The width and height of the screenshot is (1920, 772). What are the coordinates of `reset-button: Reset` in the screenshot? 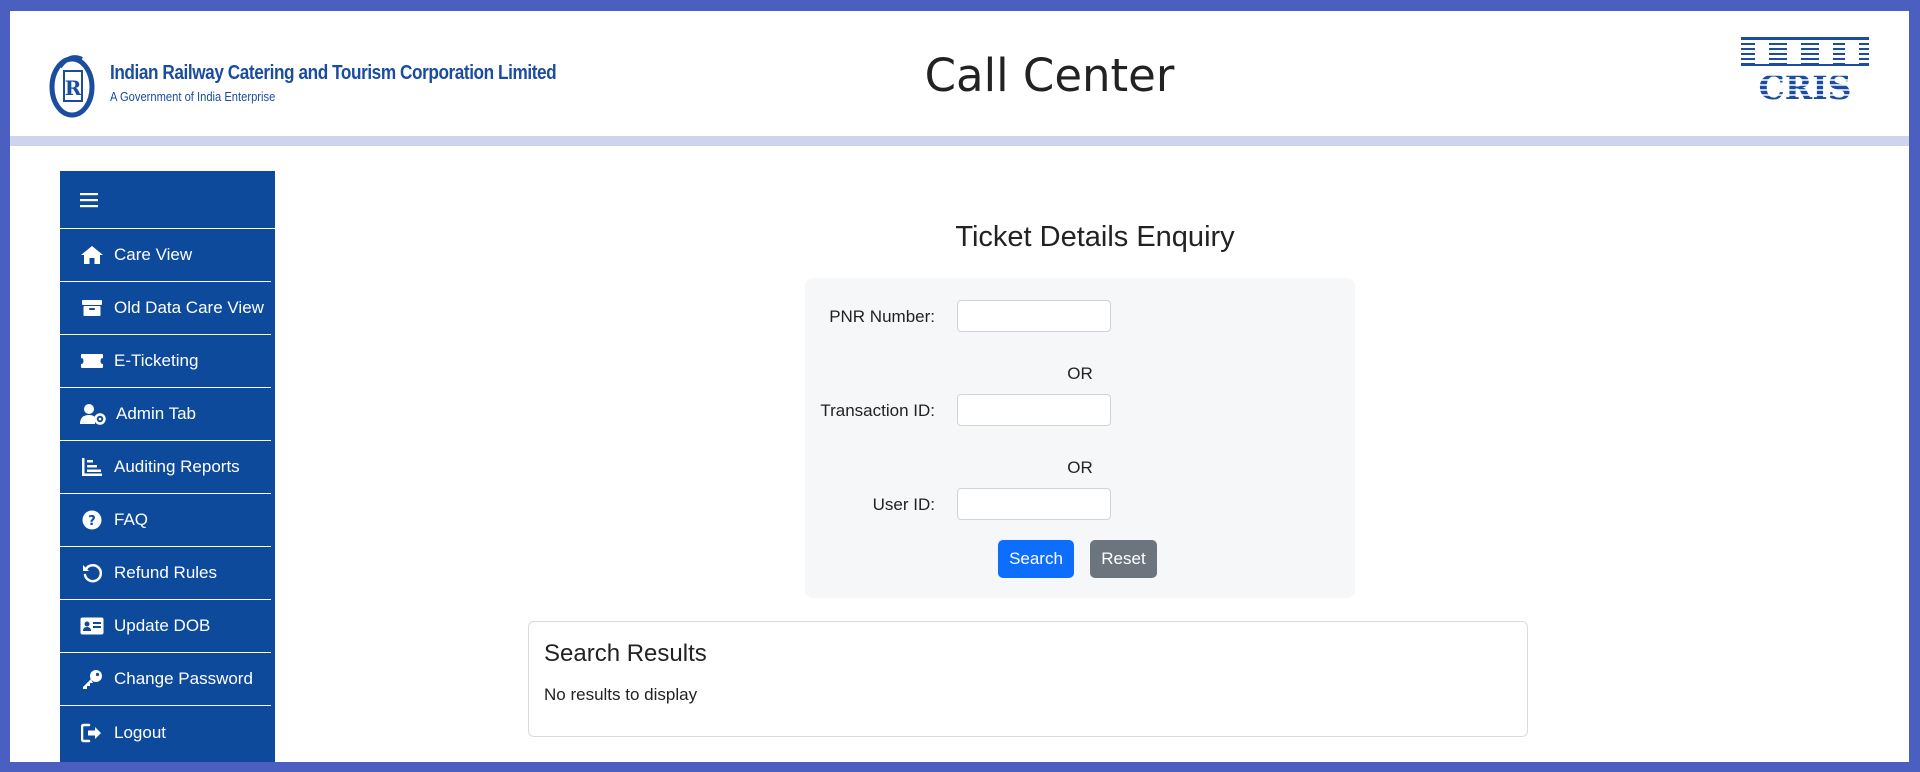 It's located at (1123, 559).